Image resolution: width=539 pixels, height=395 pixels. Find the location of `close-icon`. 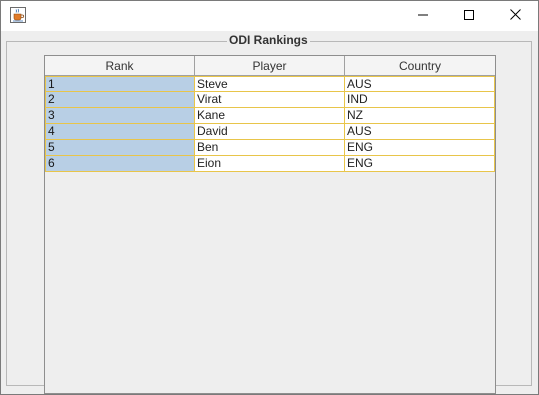

close-icon is located at coordinates (515, 16).